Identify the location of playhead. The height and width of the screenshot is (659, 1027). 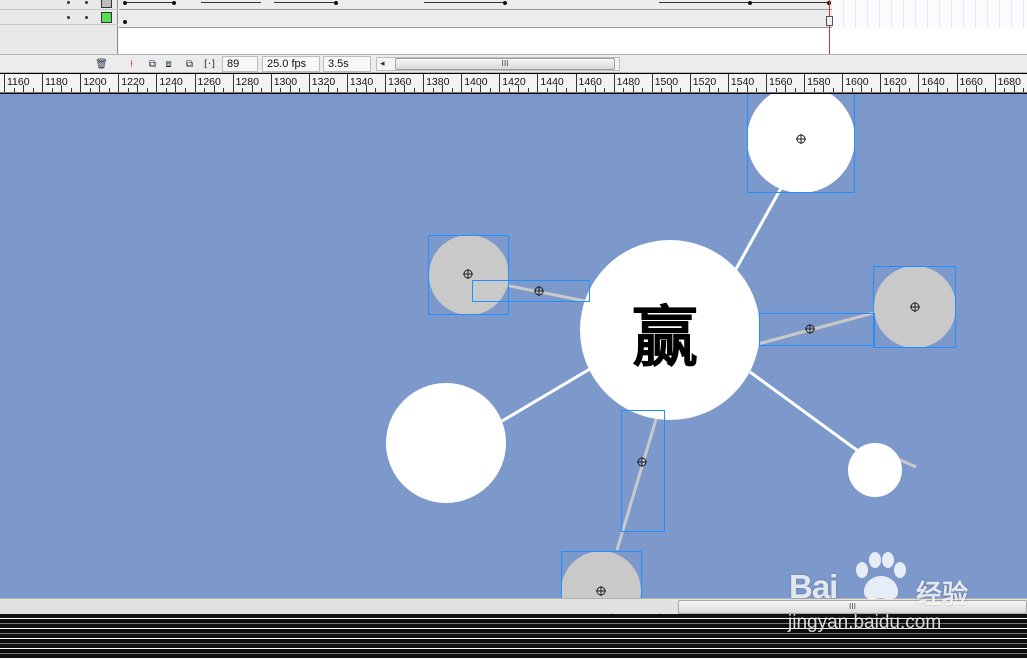
(829, 27).